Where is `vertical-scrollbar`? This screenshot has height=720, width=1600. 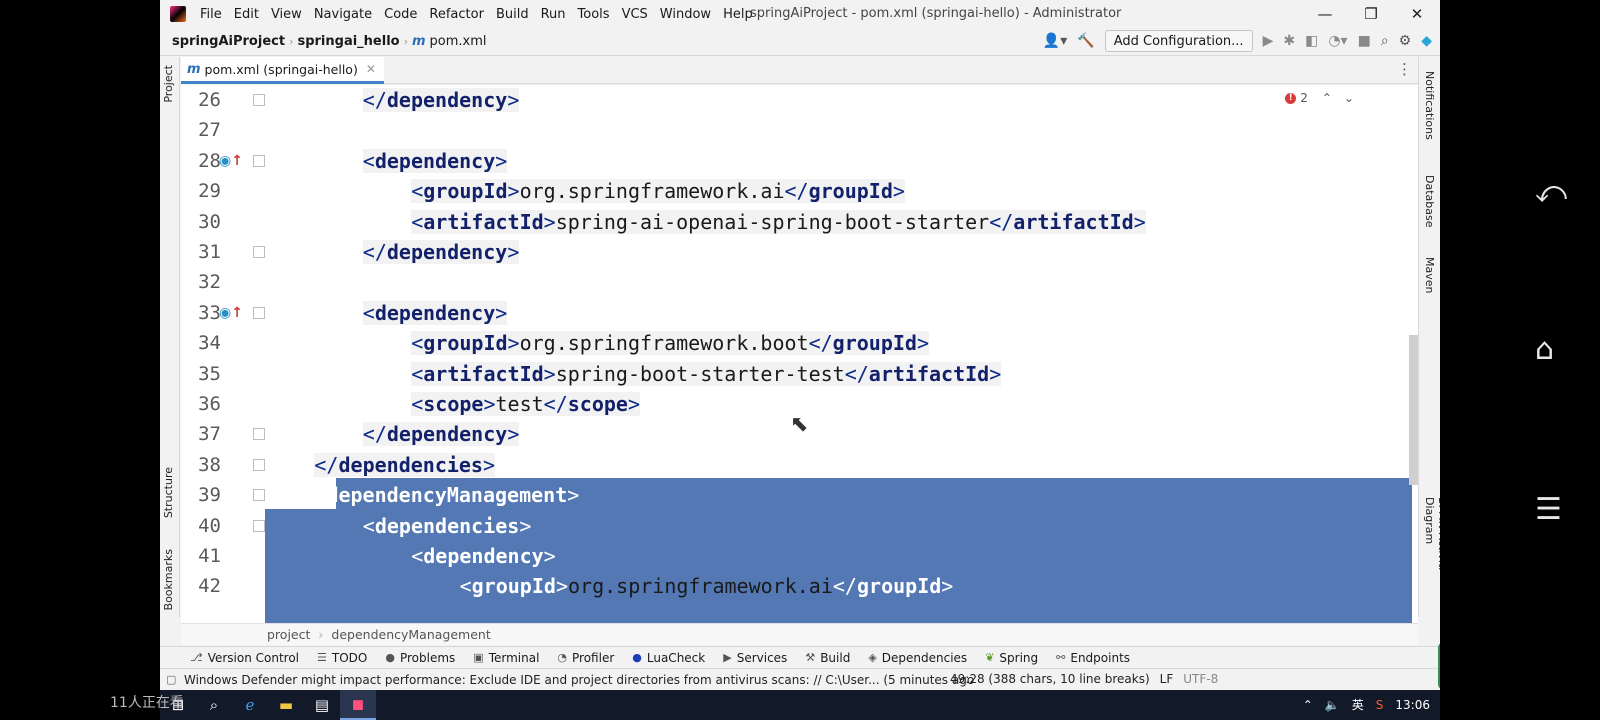 vertical-scrollbar is located at coordinates (1413, 410).